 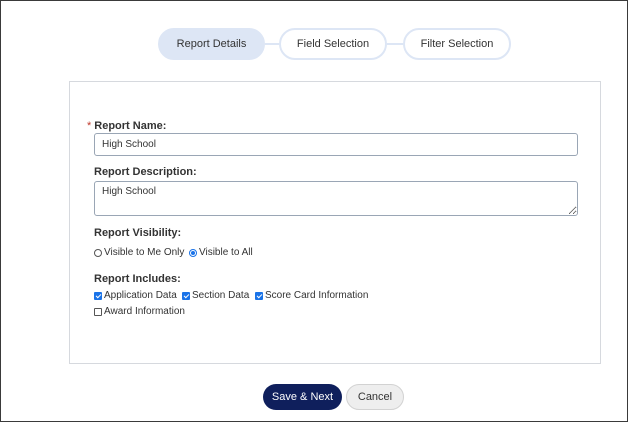 I want to click on report-name-label: * Report Name:, so click(x=127, y=126).